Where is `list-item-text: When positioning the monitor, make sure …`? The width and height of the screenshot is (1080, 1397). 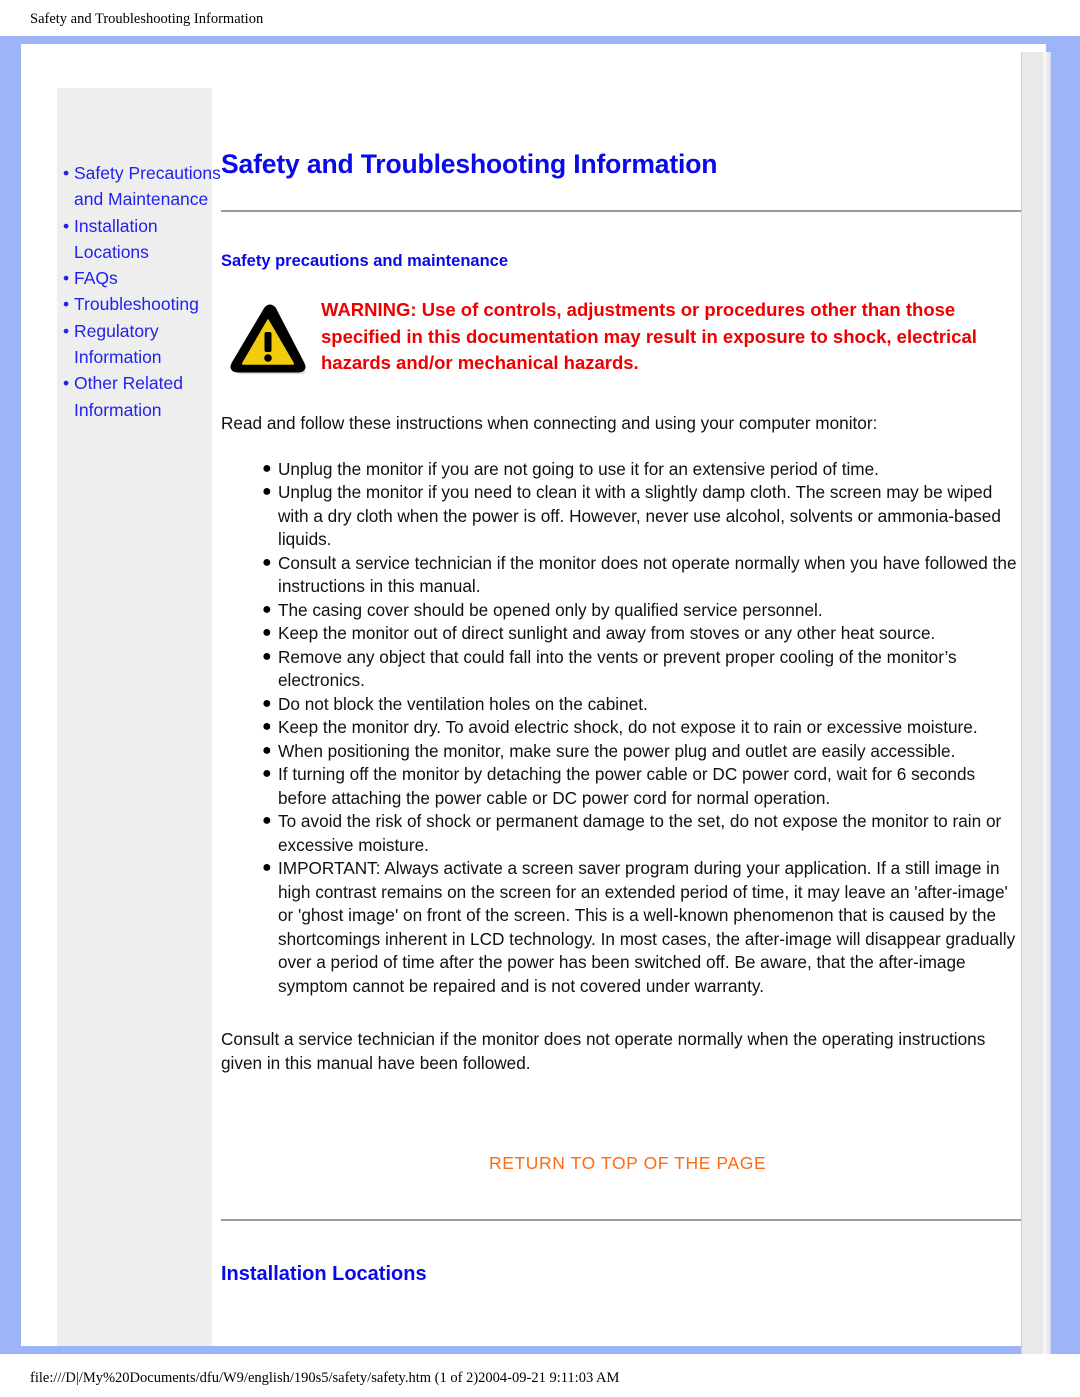
list-item-text: When positioning the monitor, make sure … is located at coordinates (617, 750).